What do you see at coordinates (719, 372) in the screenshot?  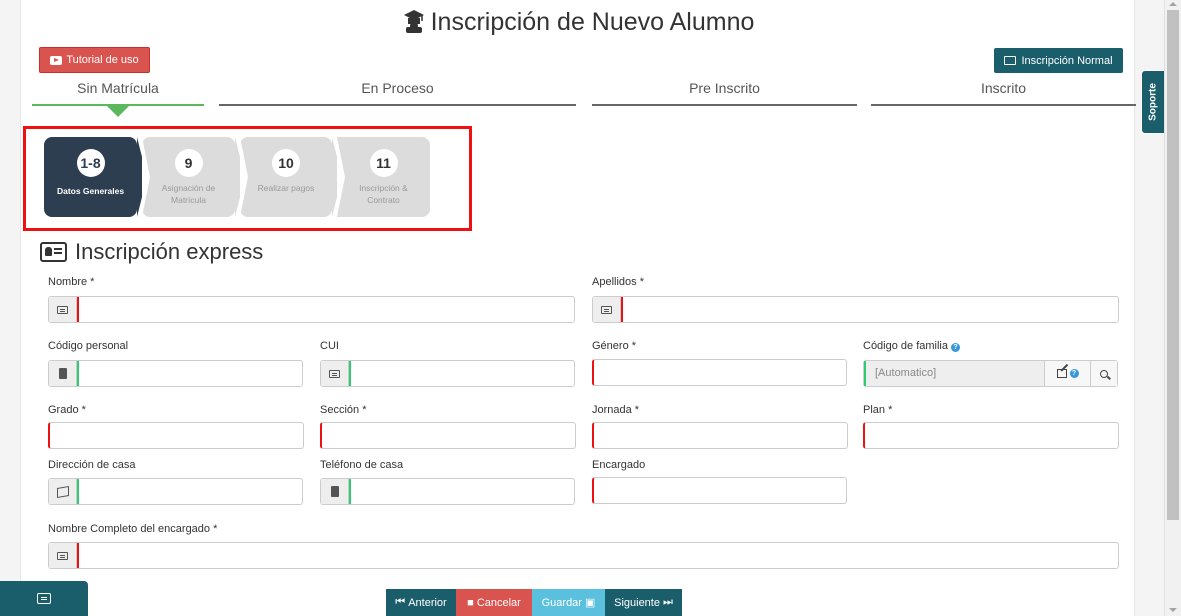 I see `genero-select` at bounding box center [719, 372].